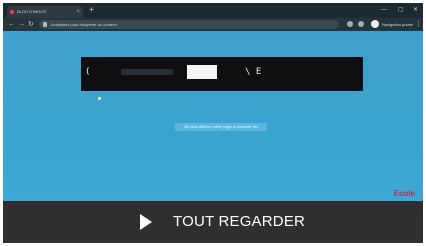 This screenshot has width=426, height=246. I want to click on lock-icon, so click(45, 24).